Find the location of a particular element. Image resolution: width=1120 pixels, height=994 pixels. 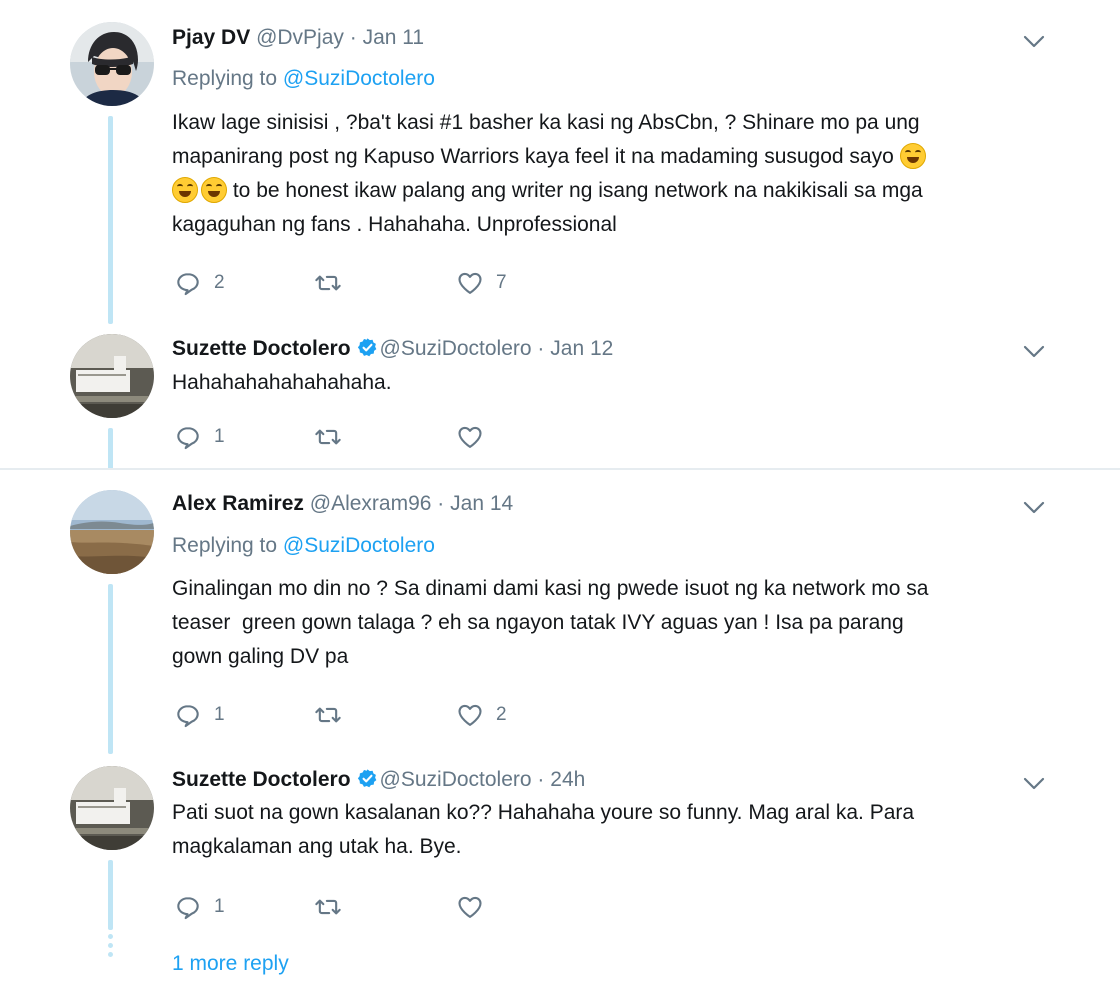

tweet-actions: 2 7 is located at coordinates (382, 283).